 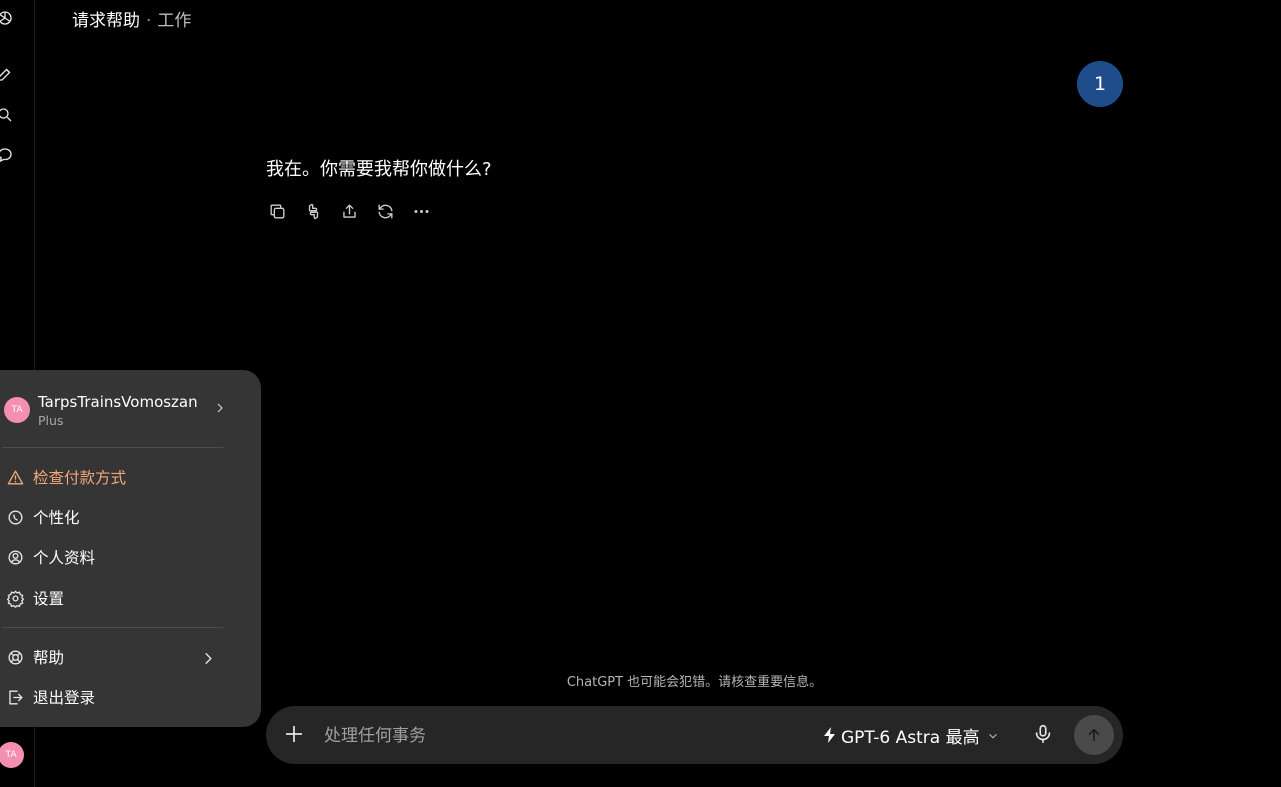 I want to click on model-selector: GPT-6 Astra 最高, so click(x=911, y=735).